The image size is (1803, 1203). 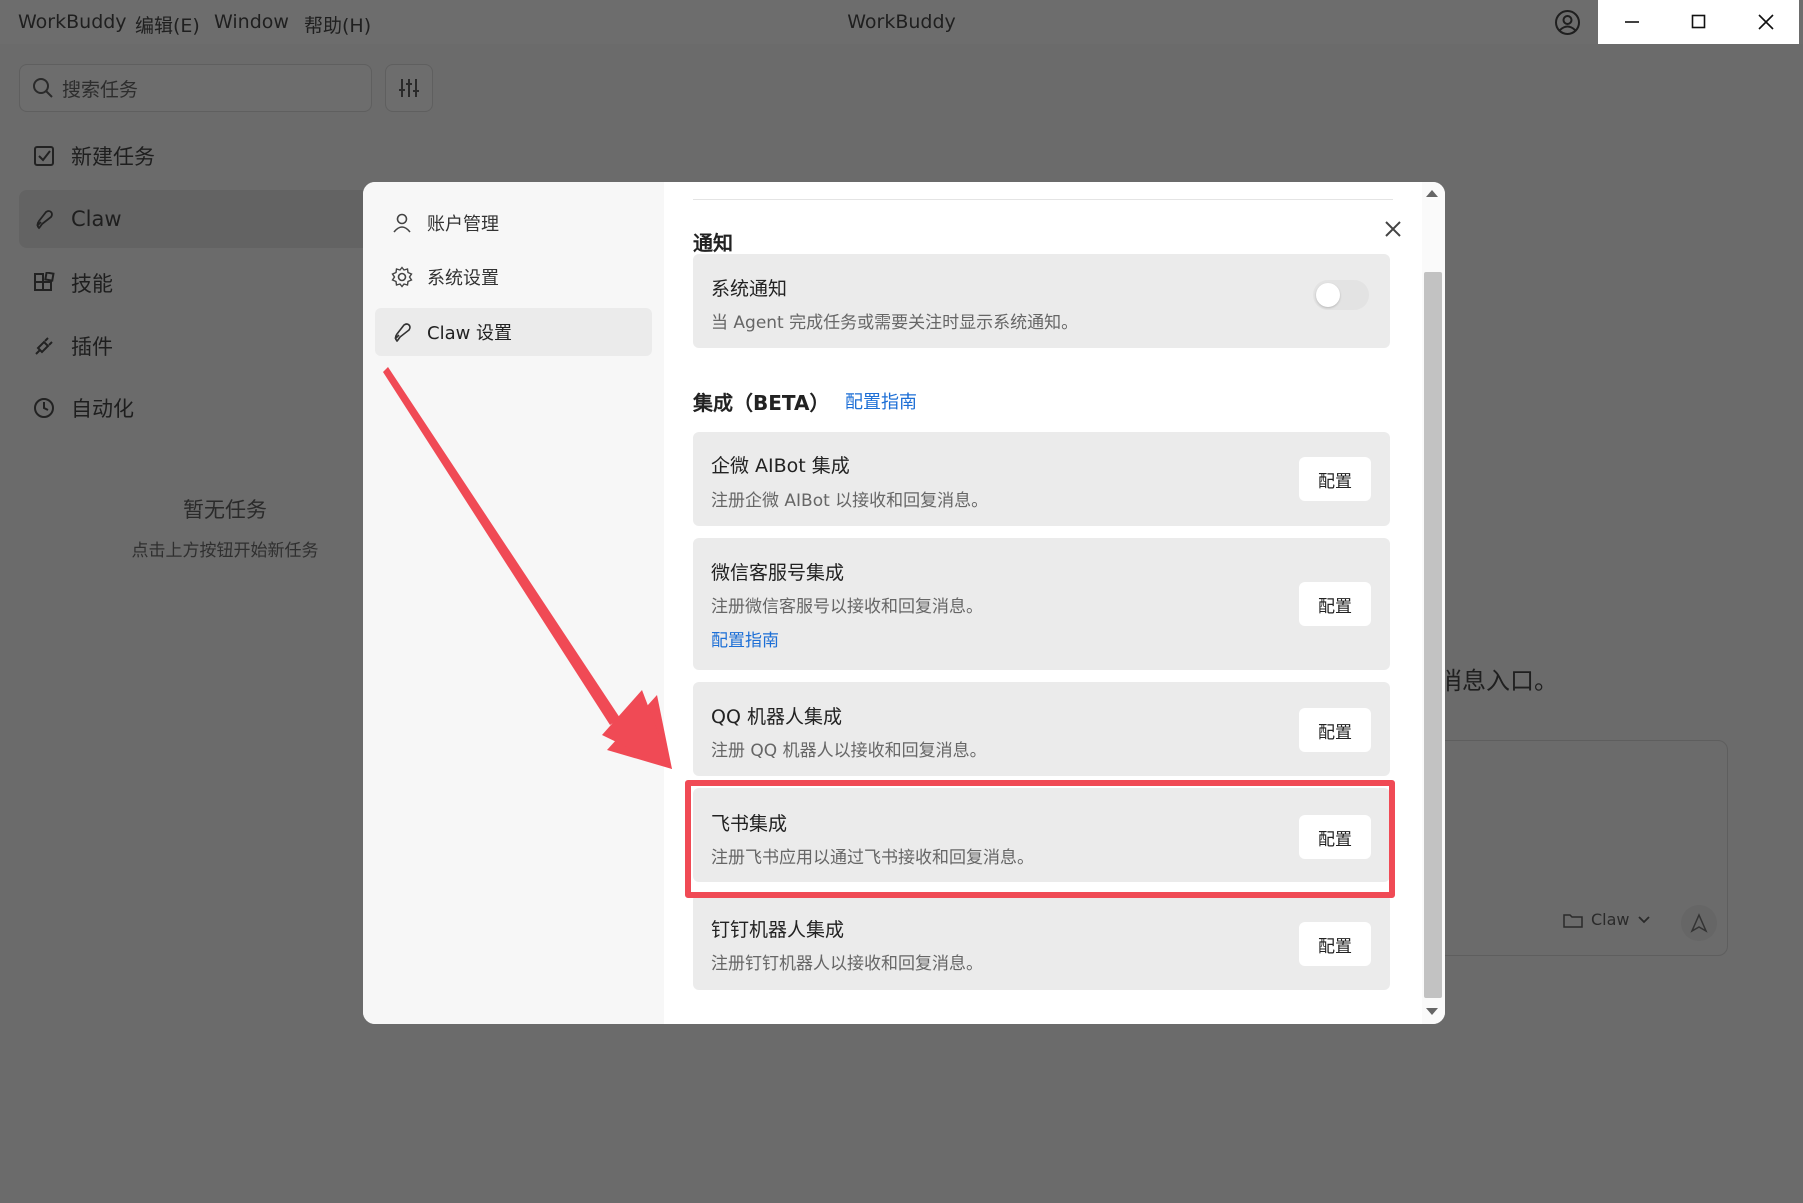 I want to click on close-window-button, so click(x=1765, y=22).